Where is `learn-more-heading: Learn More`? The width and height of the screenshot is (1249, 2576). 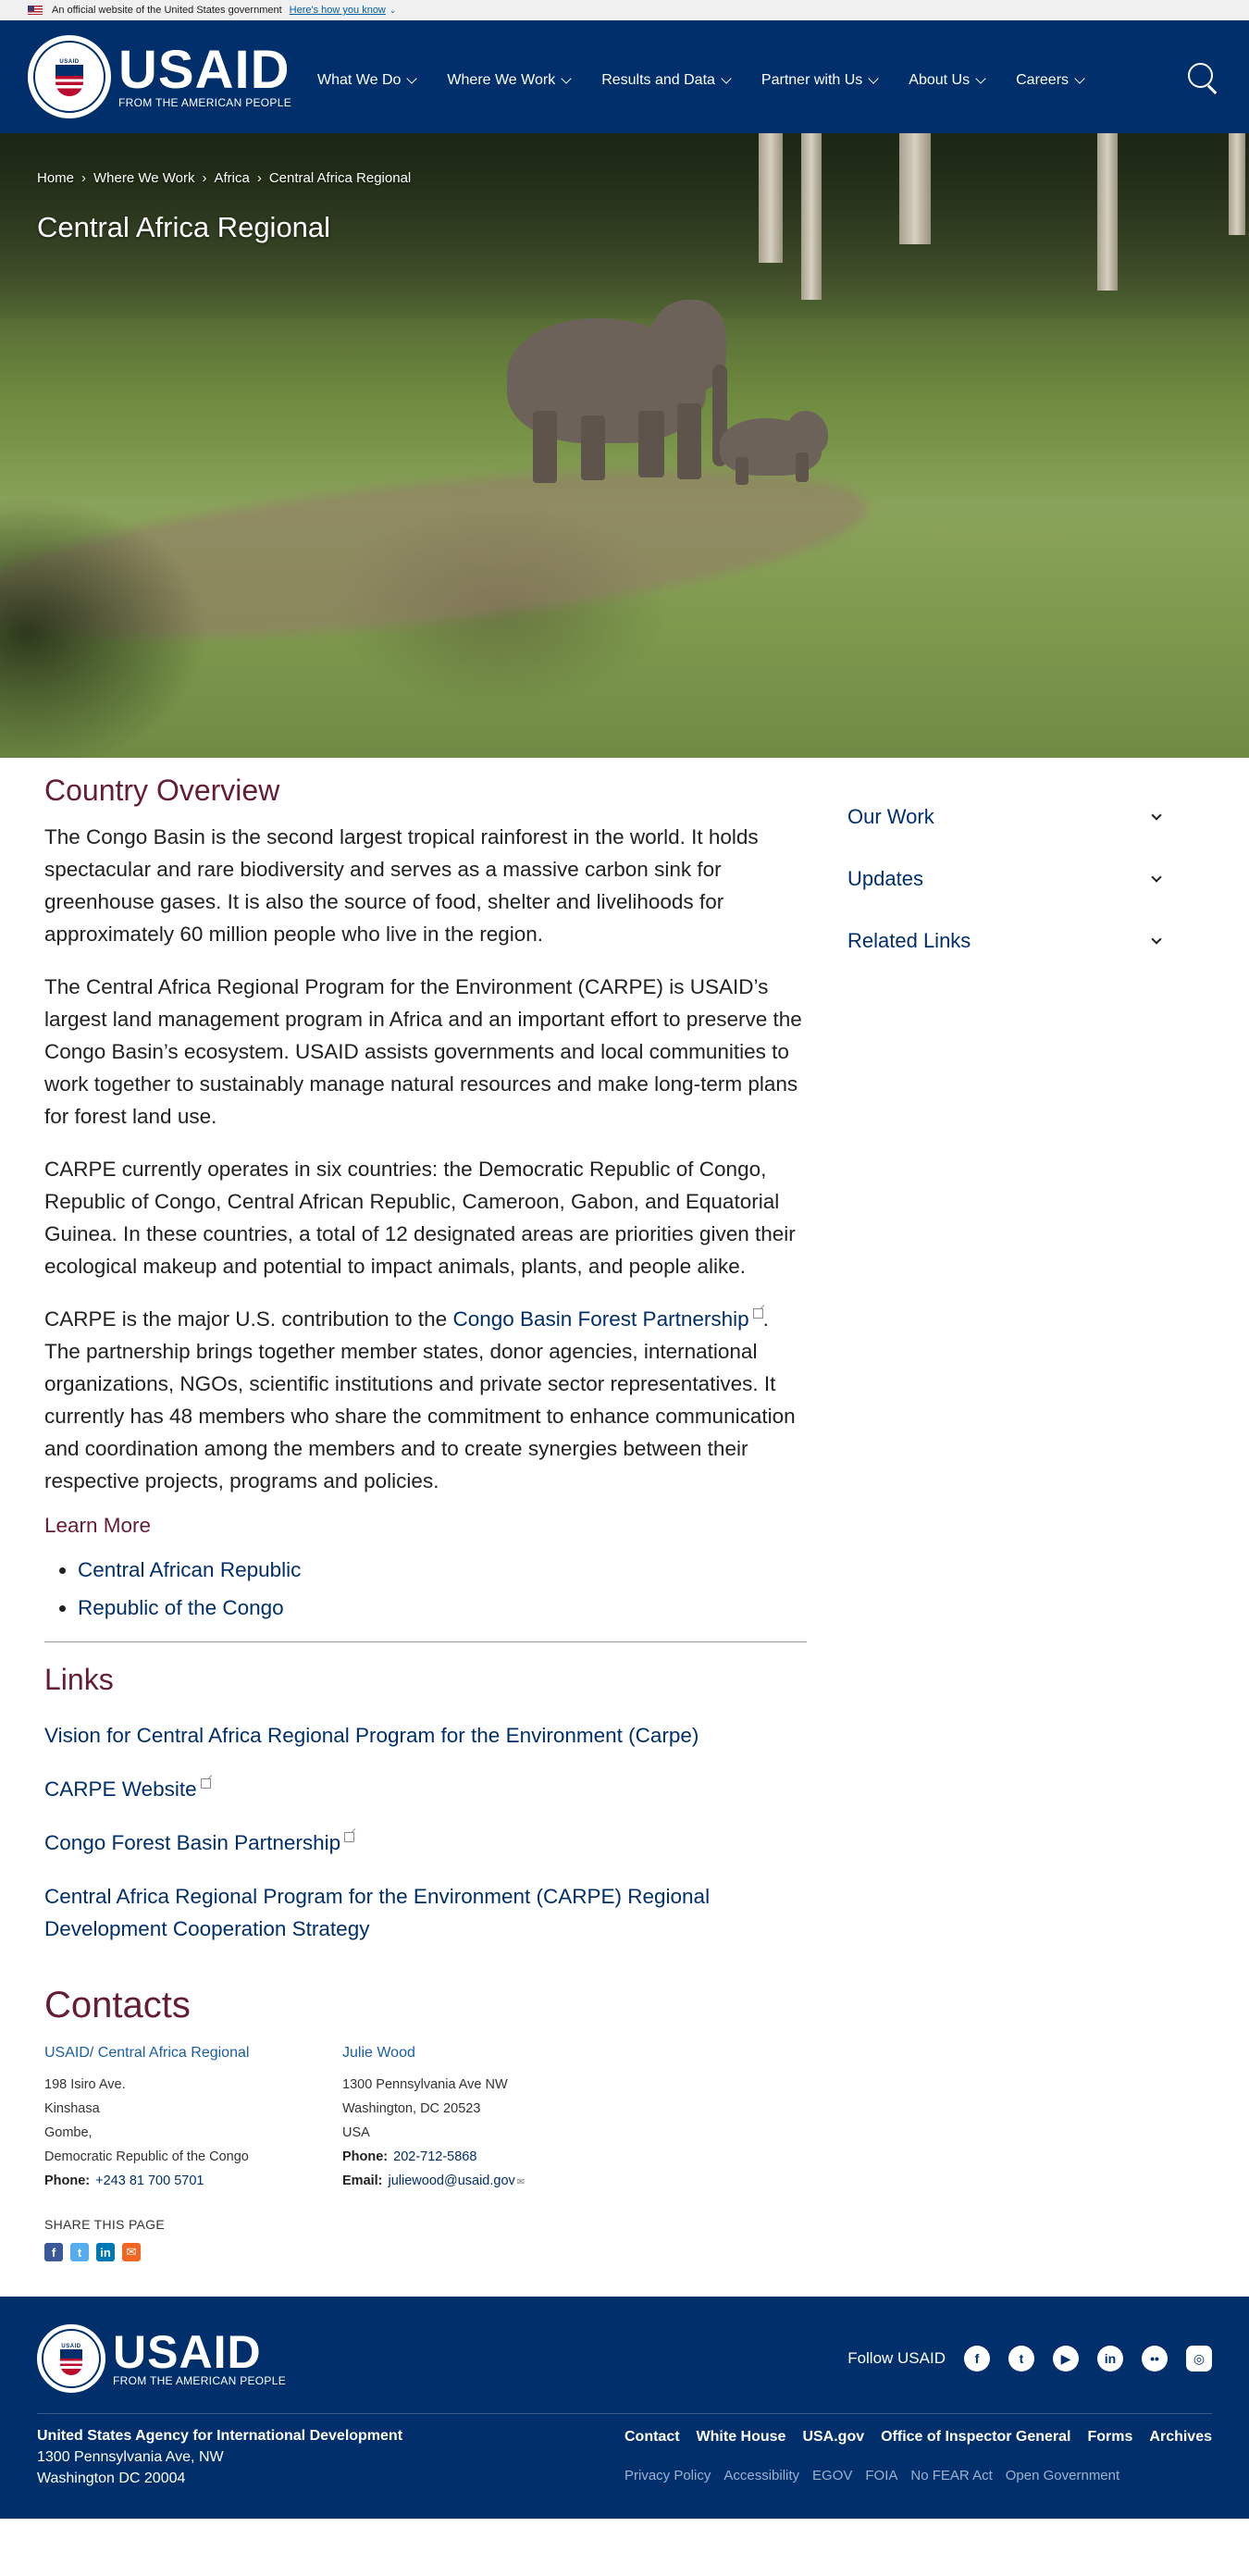 learn-more-heading: Learn More is located at coordinates (98, 1526).